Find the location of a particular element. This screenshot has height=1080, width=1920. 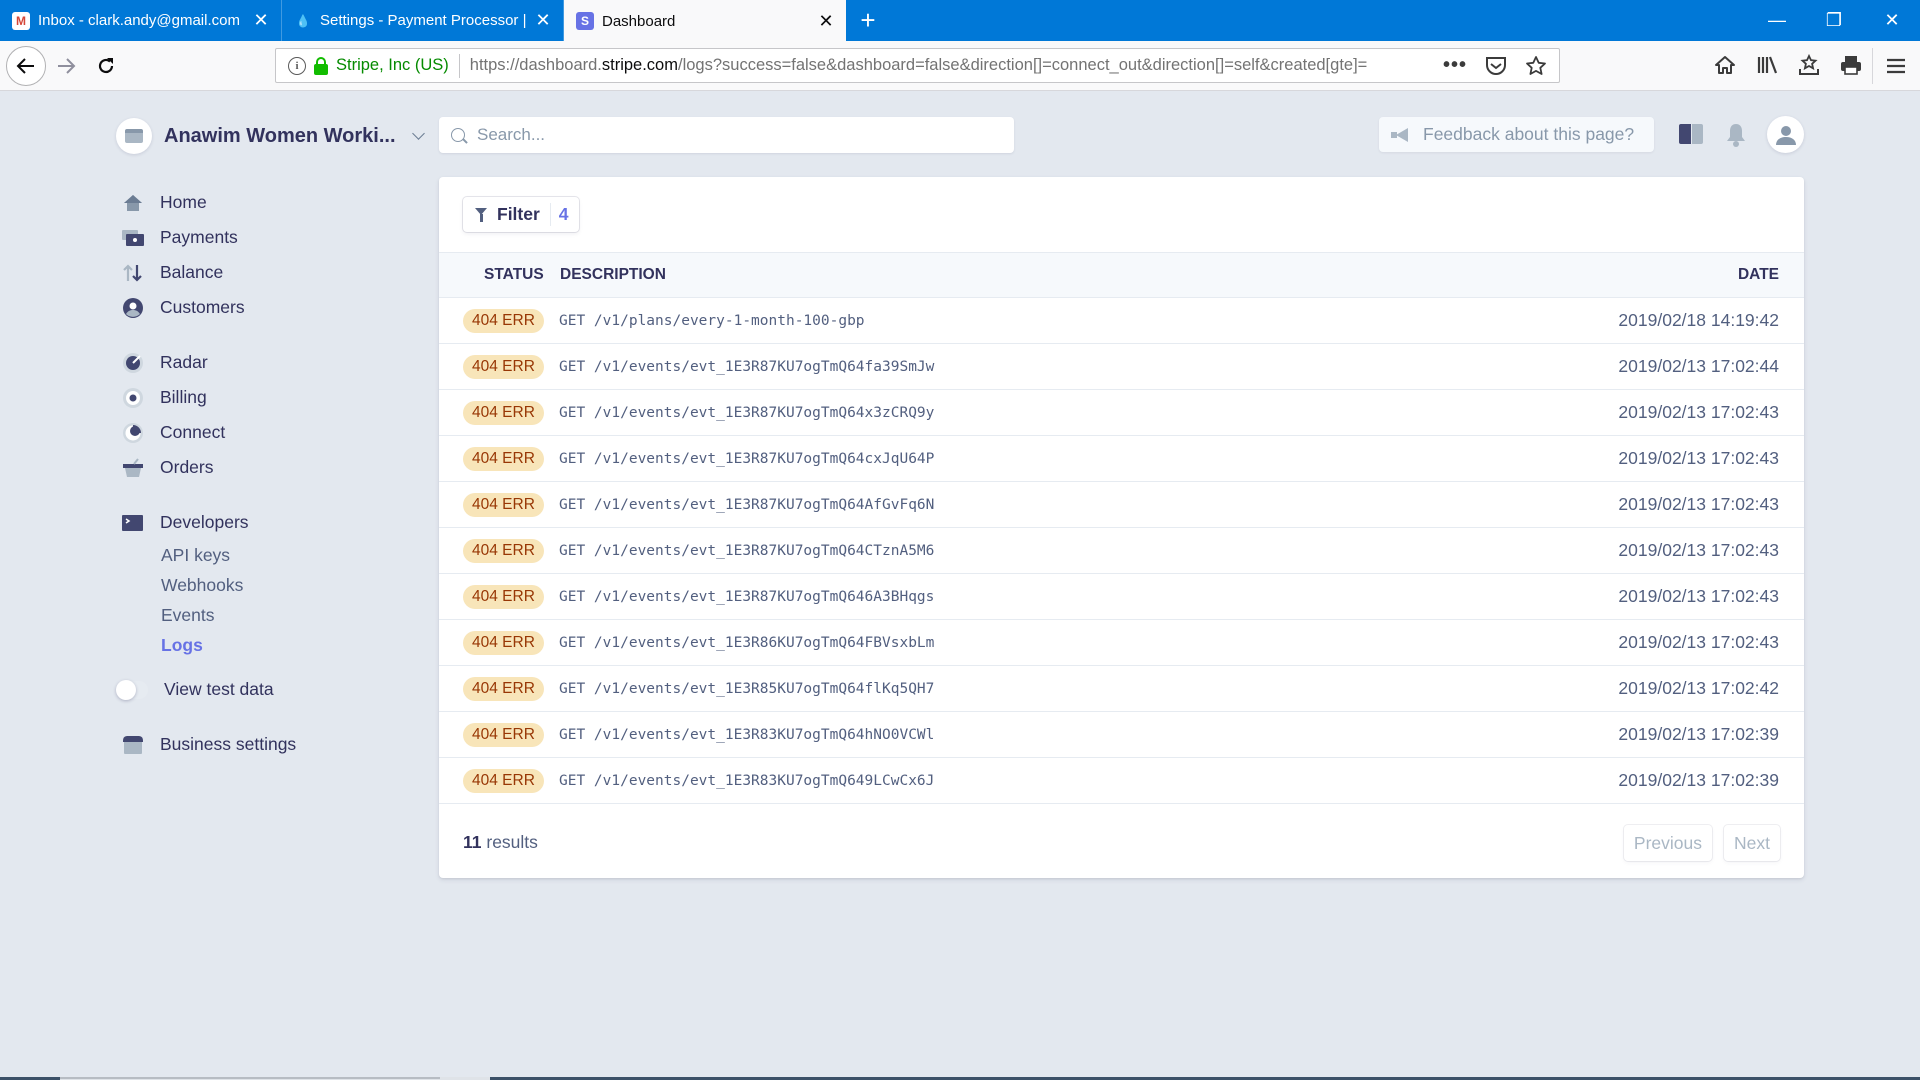

minimize-button: — is located at coordinates (1777, 20).